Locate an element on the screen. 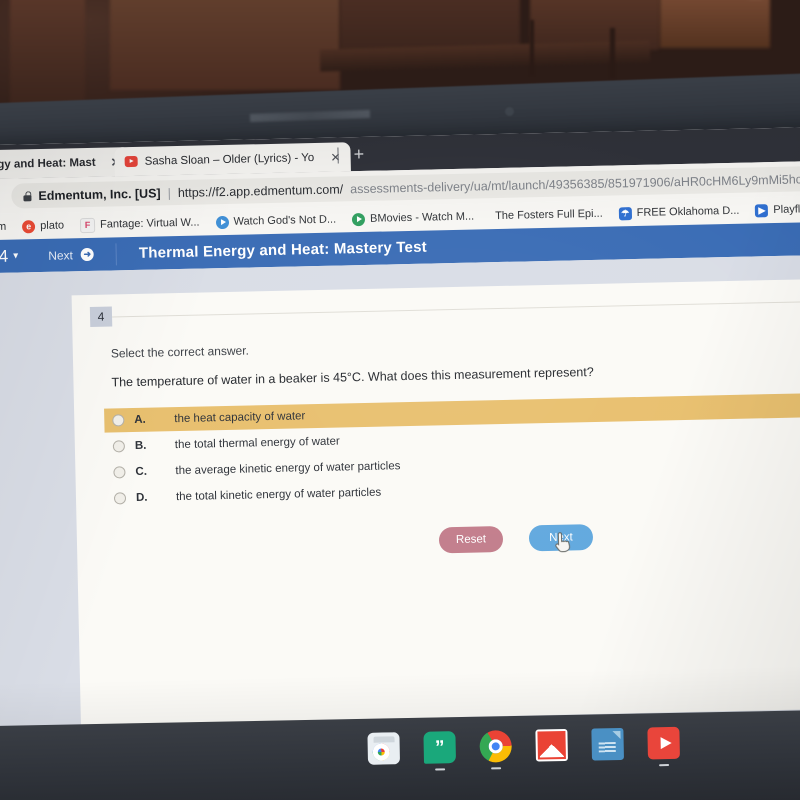  reset-button: Reset is located at coordinates (471, 539).